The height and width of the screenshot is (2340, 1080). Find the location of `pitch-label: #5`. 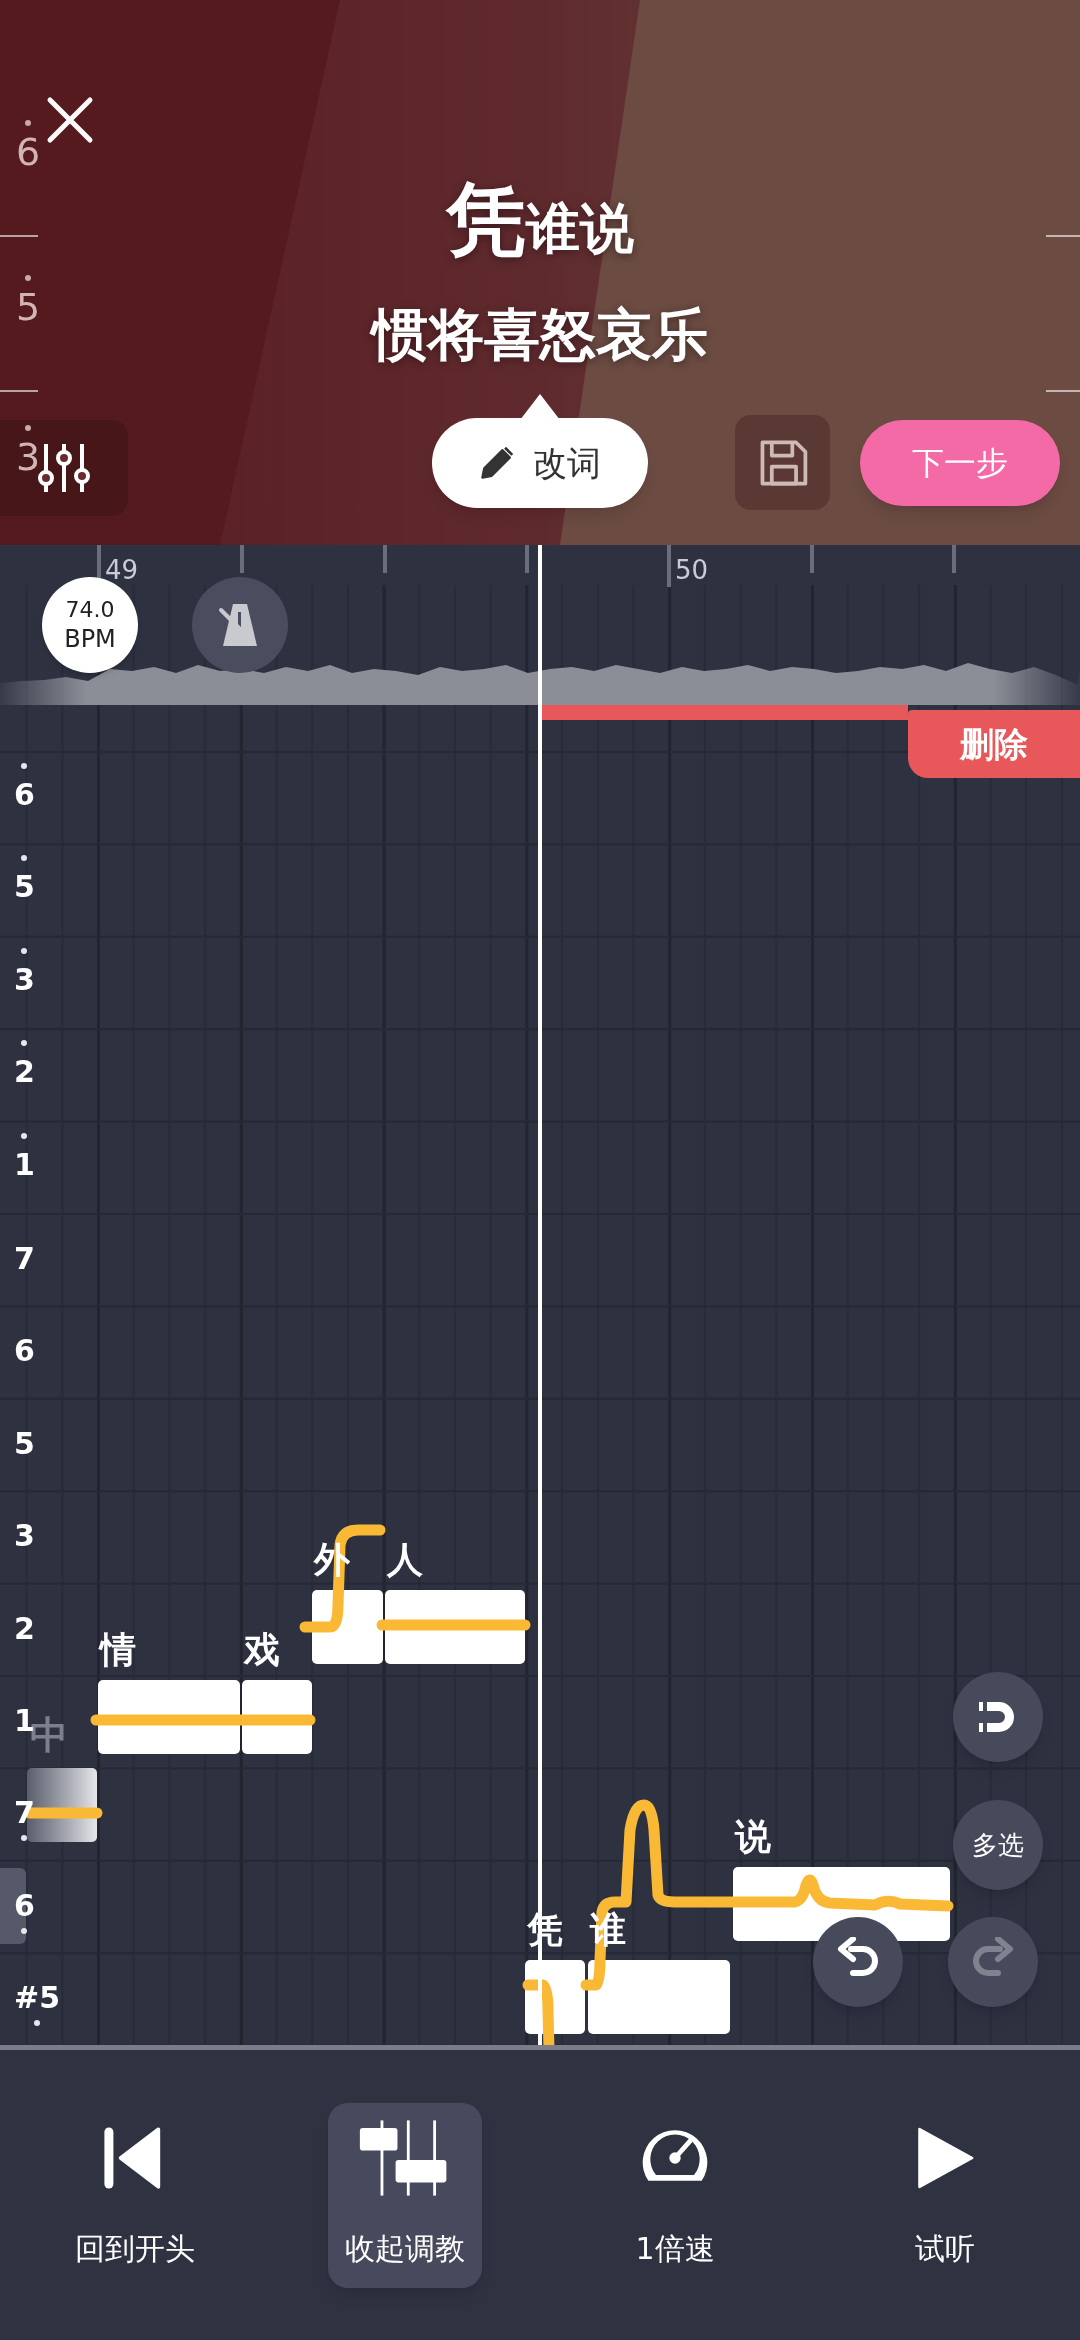

pitch-label: #5 is located at coordinates (37, 1998).